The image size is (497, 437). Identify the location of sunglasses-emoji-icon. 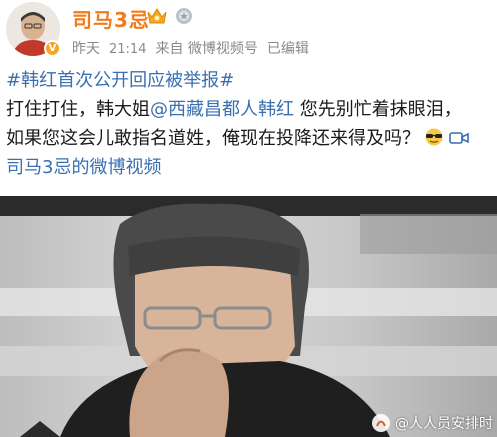
(434, 137).